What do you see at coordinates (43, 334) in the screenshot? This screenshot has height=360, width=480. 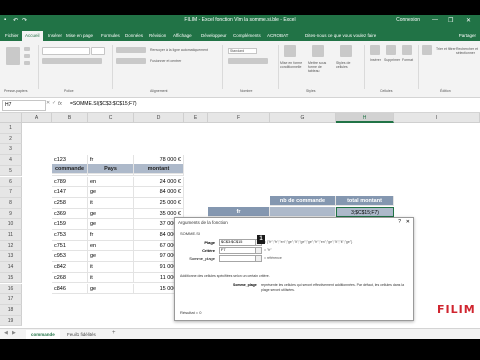 I see `sheet-tab-active: commande` at bounding box center [43, 334].